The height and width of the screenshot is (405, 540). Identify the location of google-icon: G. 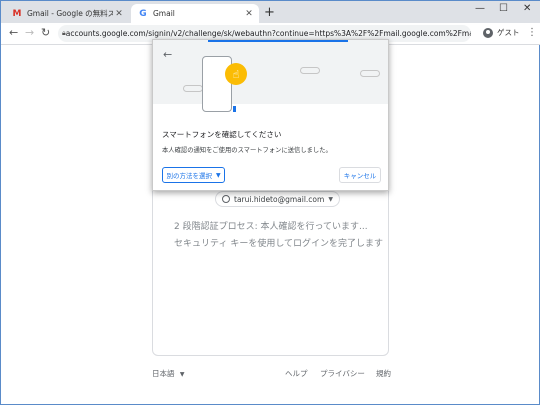
(143, 13).